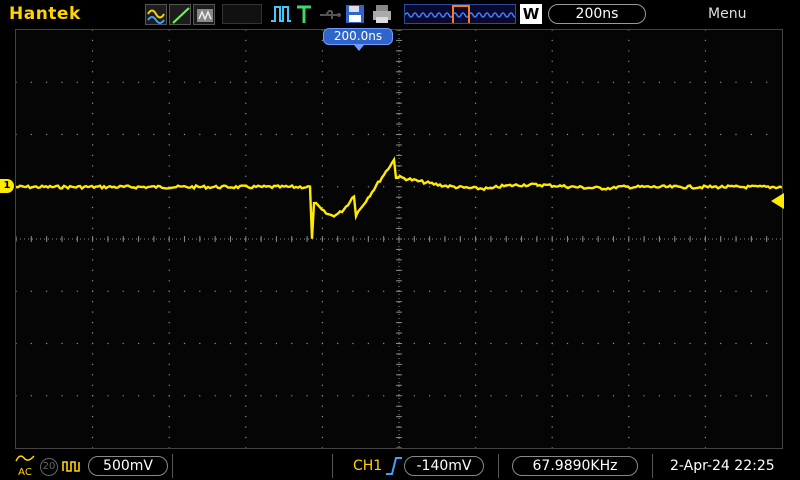 Image resolution: width=800 pixels, height=480 pixels. What do you see at coordinates (382, 14) in the screenshot?
I see `print-icon` at bounding box center [382, 14].